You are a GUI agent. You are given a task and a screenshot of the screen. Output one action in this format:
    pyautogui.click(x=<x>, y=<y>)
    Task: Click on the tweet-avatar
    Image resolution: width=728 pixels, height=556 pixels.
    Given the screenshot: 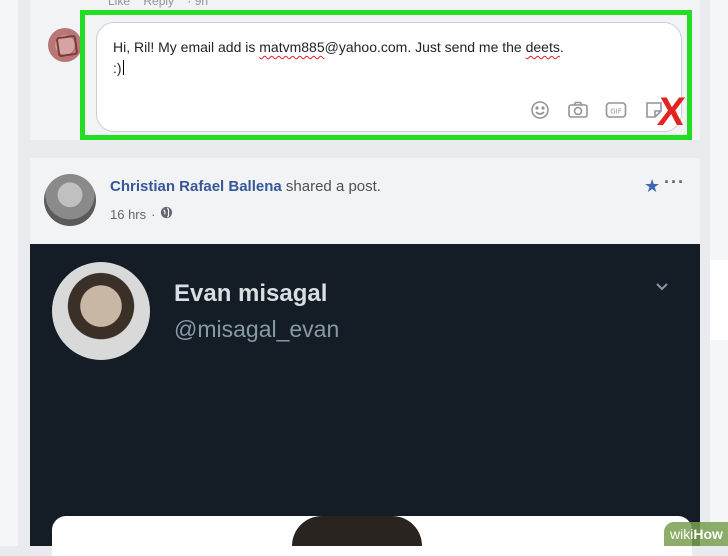 What is the action you would take?
    pyautogui.click(x=101, y=311)
    